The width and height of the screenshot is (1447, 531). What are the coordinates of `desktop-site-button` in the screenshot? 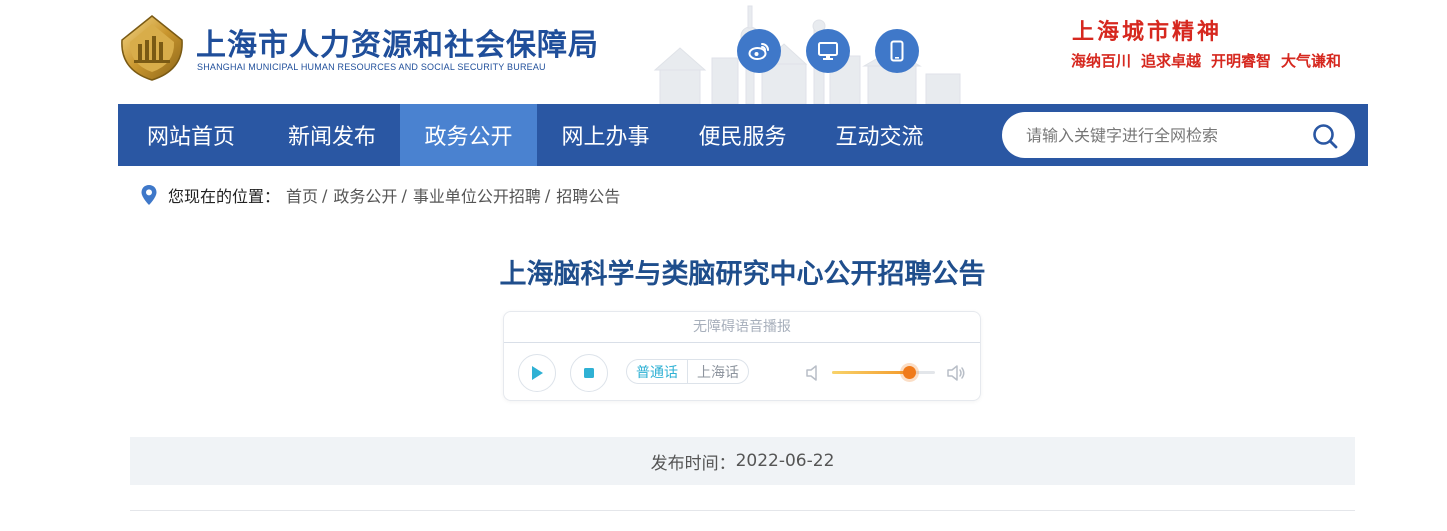 It's located at (828, 51).